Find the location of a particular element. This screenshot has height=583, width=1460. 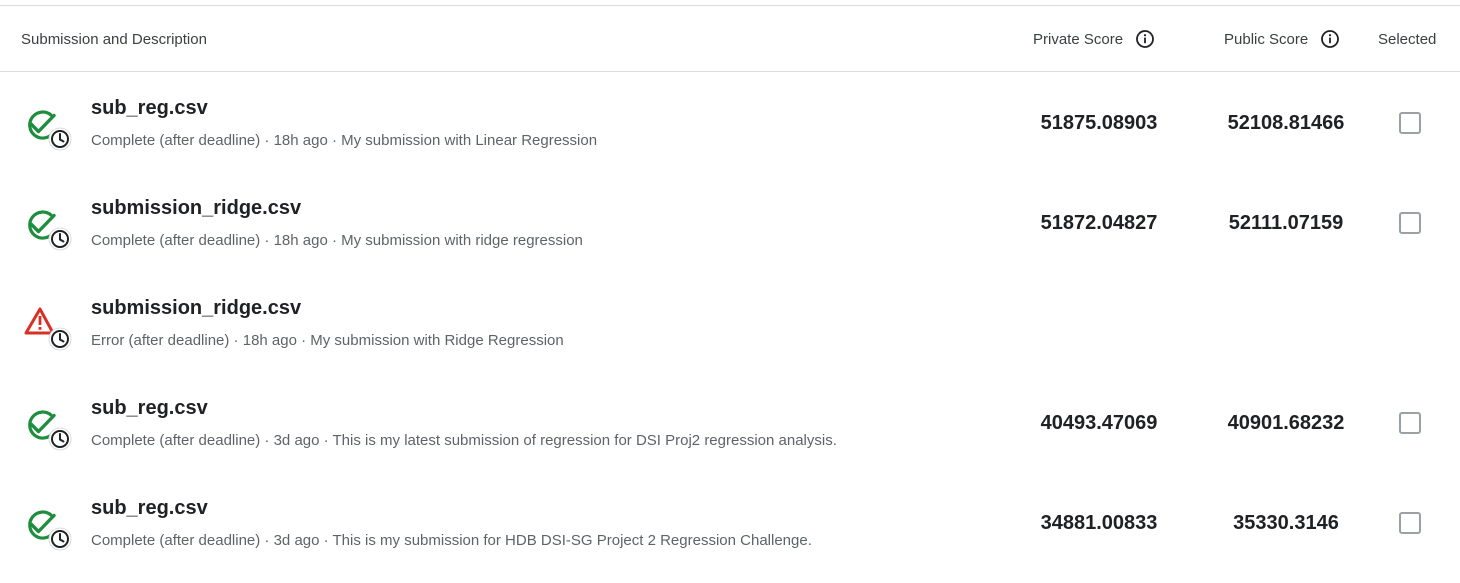

private-score: 51875.08903 is located at coordinates (1099, 123).